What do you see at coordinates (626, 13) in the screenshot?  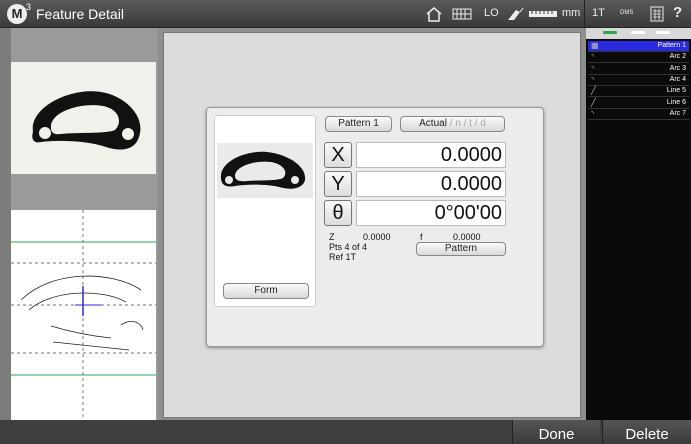 I see `dms-label: DMS` at bounding box center [626, 13].